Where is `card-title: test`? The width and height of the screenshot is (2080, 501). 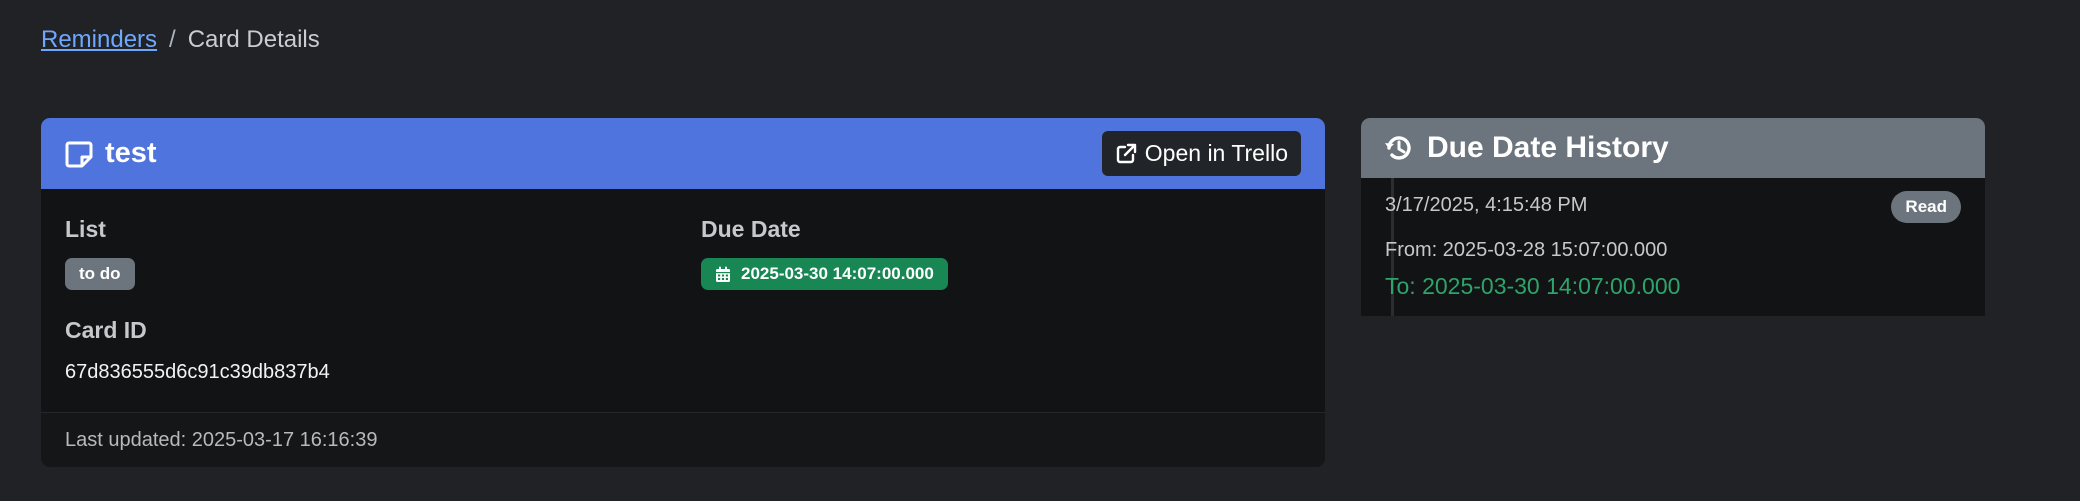
card-title: test is located at coordinates (131, 153).